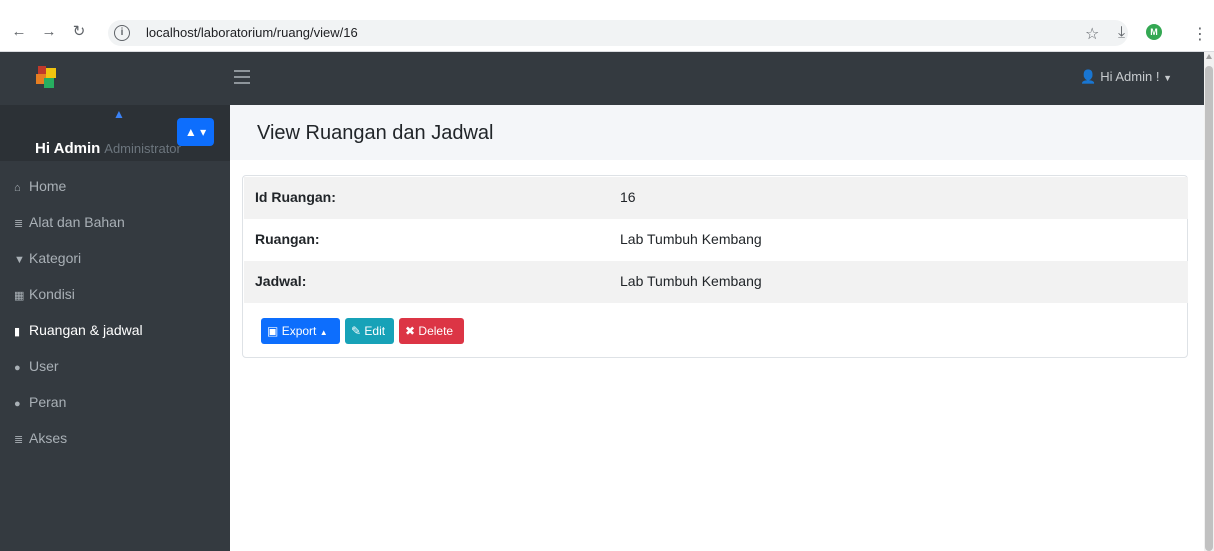 Image resolution: width=1214 pixels, height=551 pixels. Describe the element at coordinates (716, 198) in the screenshot. I see `detail-row-id: Id Ruangan: 16` at that location.